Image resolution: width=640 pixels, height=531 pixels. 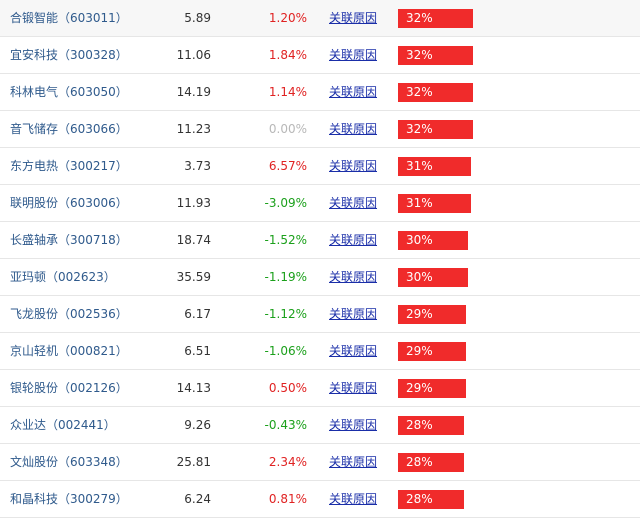 What do you see at coordinates (63, 277) in the screenshot?
I see `stock-name-link: 亚玛顿（002623）` at bounding box center [63, 277].